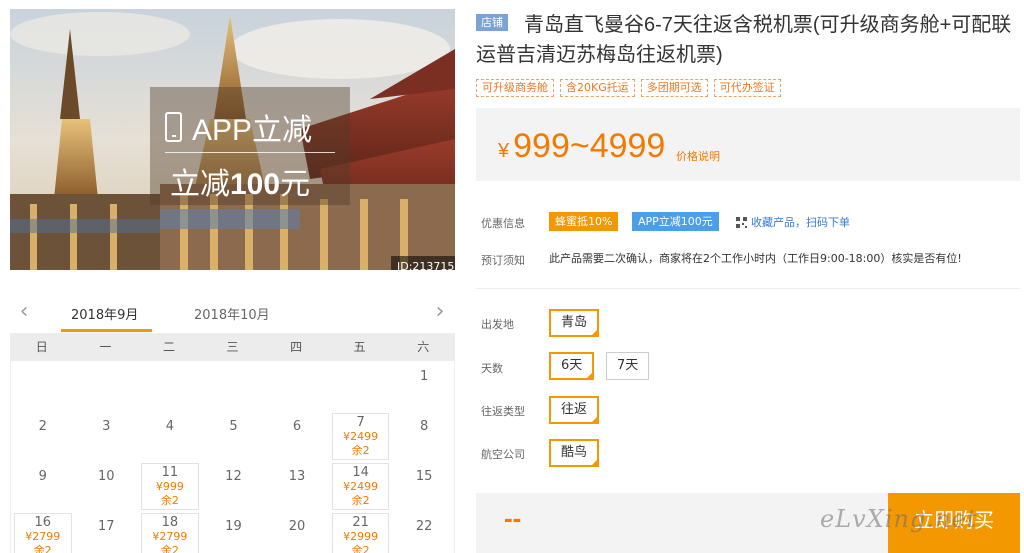 This screenshot has height=553, width=1024. I want to click on phone-icon, so click(173, 127).